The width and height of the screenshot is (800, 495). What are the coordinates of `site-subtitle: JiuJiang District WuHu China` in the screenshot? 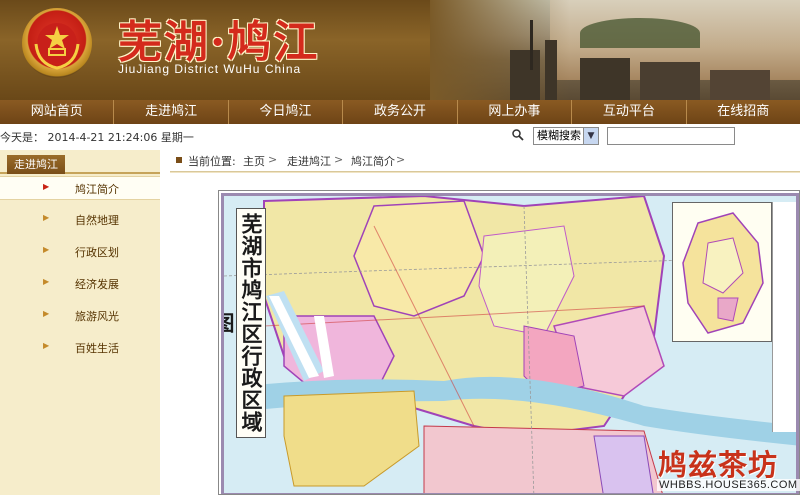 It's located at (210, 69).